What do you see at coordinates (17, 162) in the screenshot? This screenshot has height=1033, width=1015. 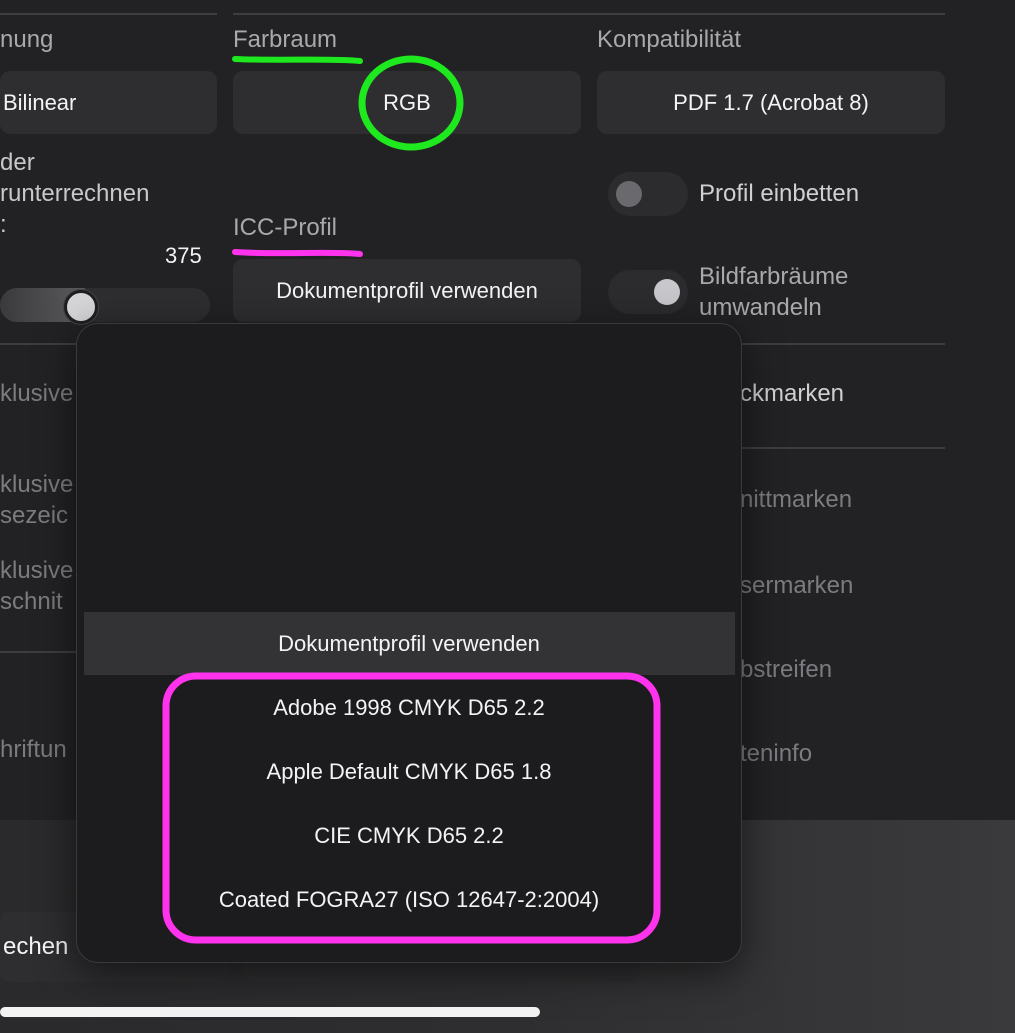 I see `downsample-label-line1: der` at bounding box center [17, 162].